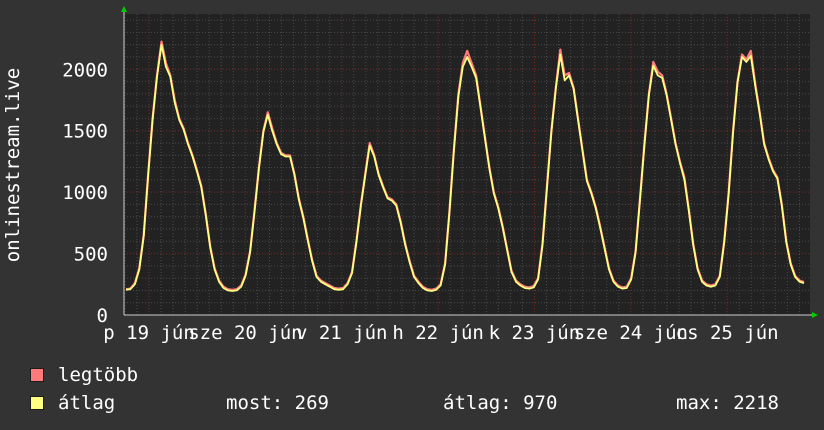 The image size is (824, 430). What do you see at coordinates (149, 333) in the screenshot?
I see `x-tick-label: p 19 jún` at bounding box center [149, 333].